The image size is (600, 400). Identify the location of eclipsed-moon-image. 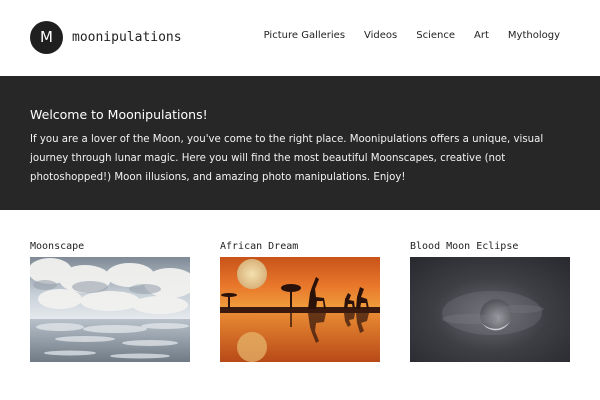
(490, 309).